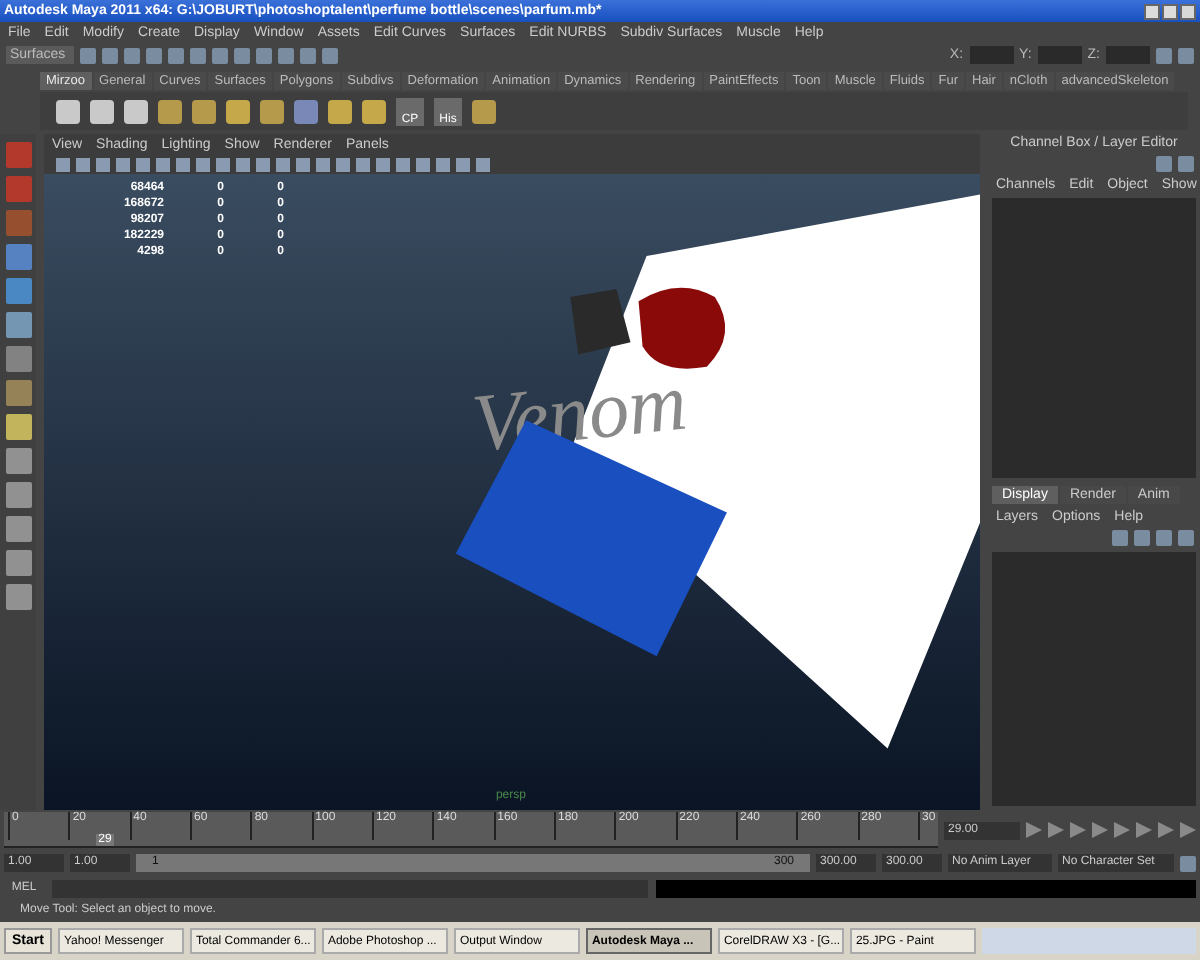  Describe the element at coordinates (1188, 863) in the screenshot. I see `key-icon` at that location.